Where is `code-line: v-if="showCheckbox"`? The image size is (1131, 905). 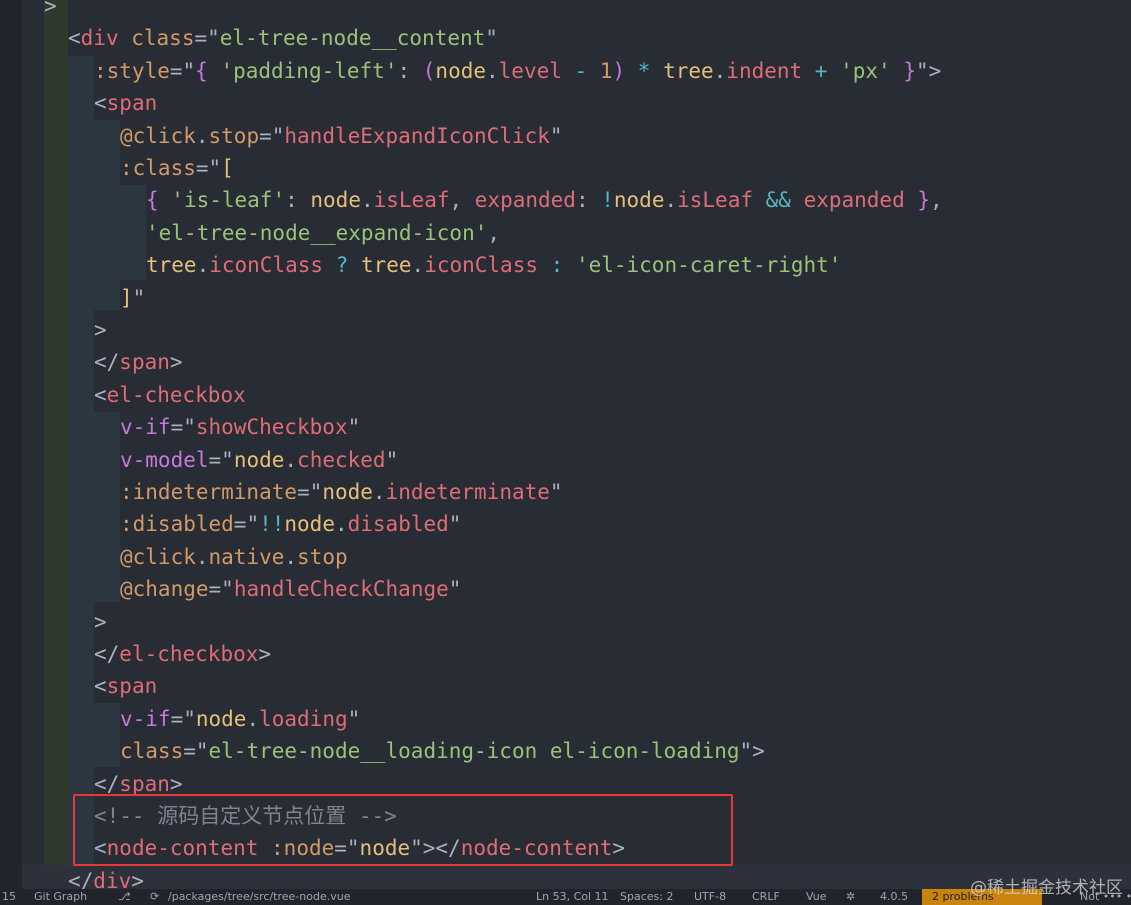
code-line: v-if="showCheckbox" is located at coordinates (240, 427).